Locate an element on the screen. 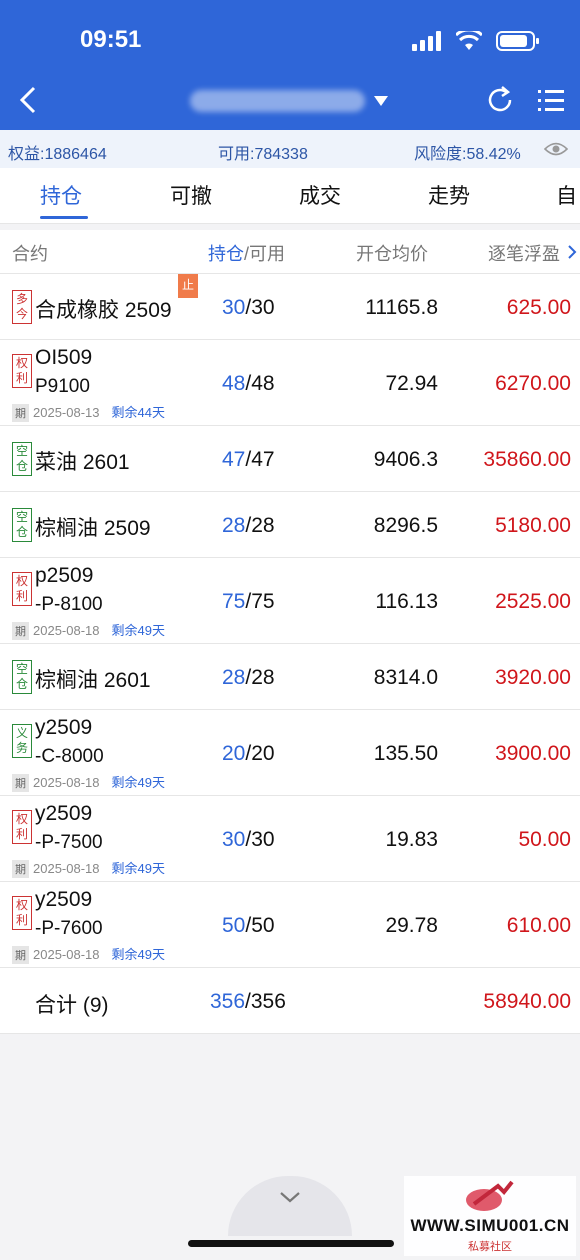  contract-name: OI509 is located at coordinates (64, 357).